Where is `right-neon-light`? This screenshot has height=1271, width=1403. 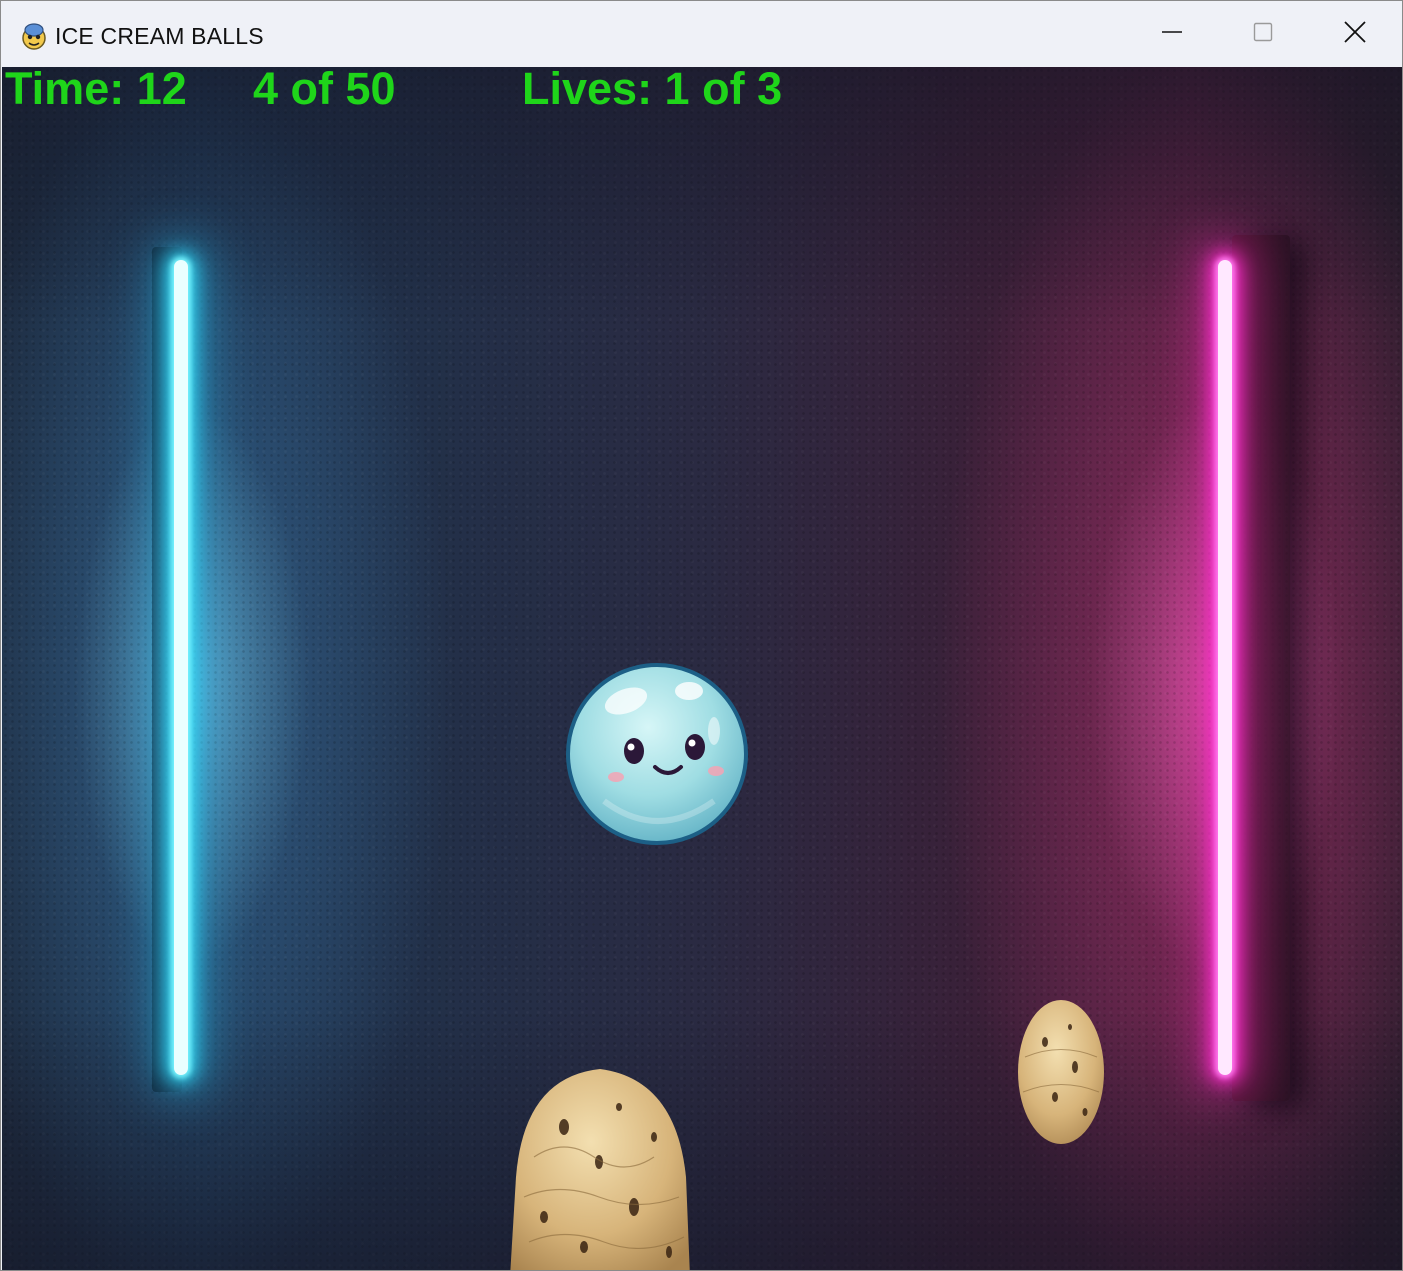 right-neon-light is located at coordinates (1225, 667).